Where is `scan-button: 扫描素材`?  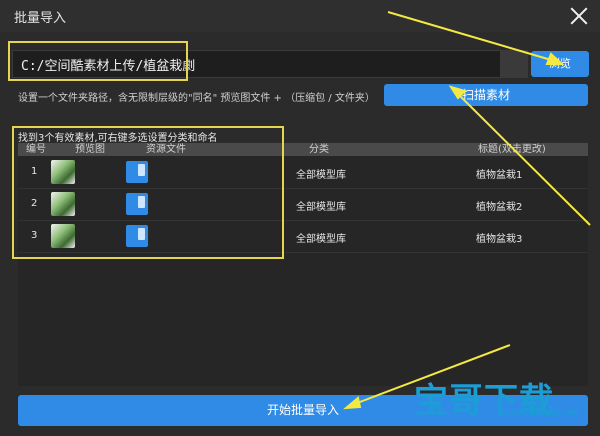
scan-button: 扫描素材 is located at coordinates (486, 95).